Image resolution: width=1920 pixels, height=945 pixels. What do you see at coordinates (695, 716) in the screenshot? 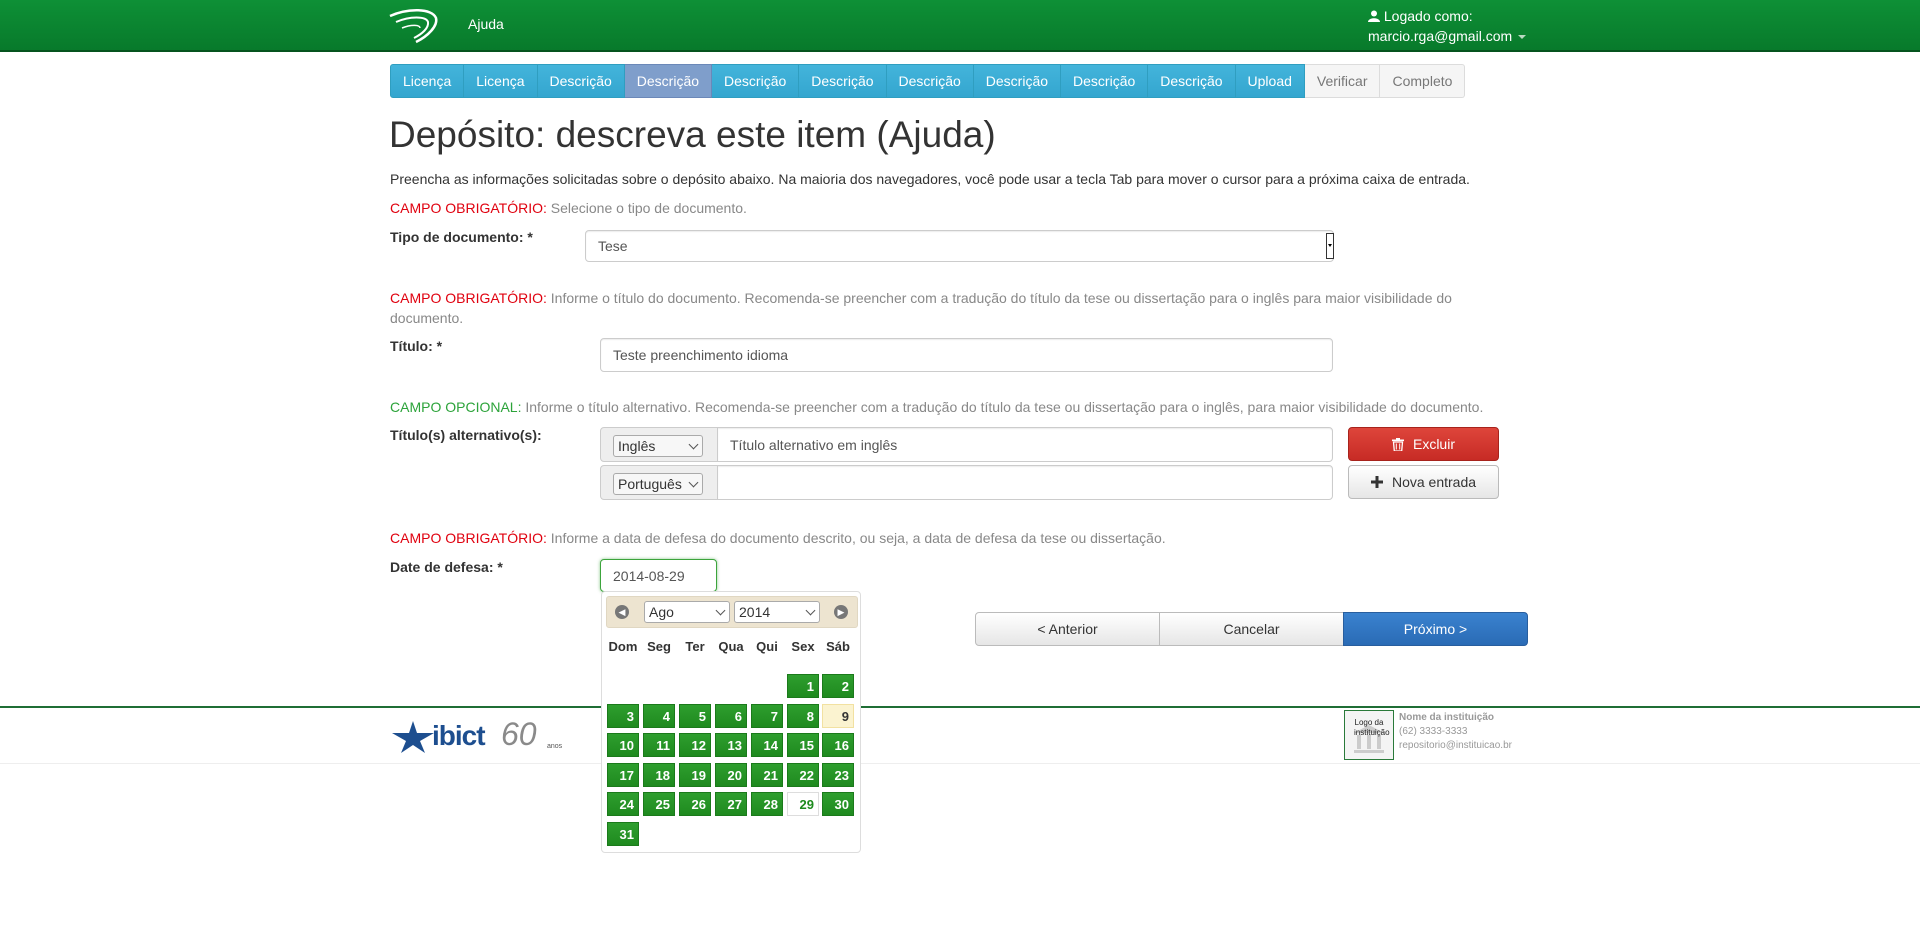
I see `calendar-day: 5` at bounding box center [695, 716].